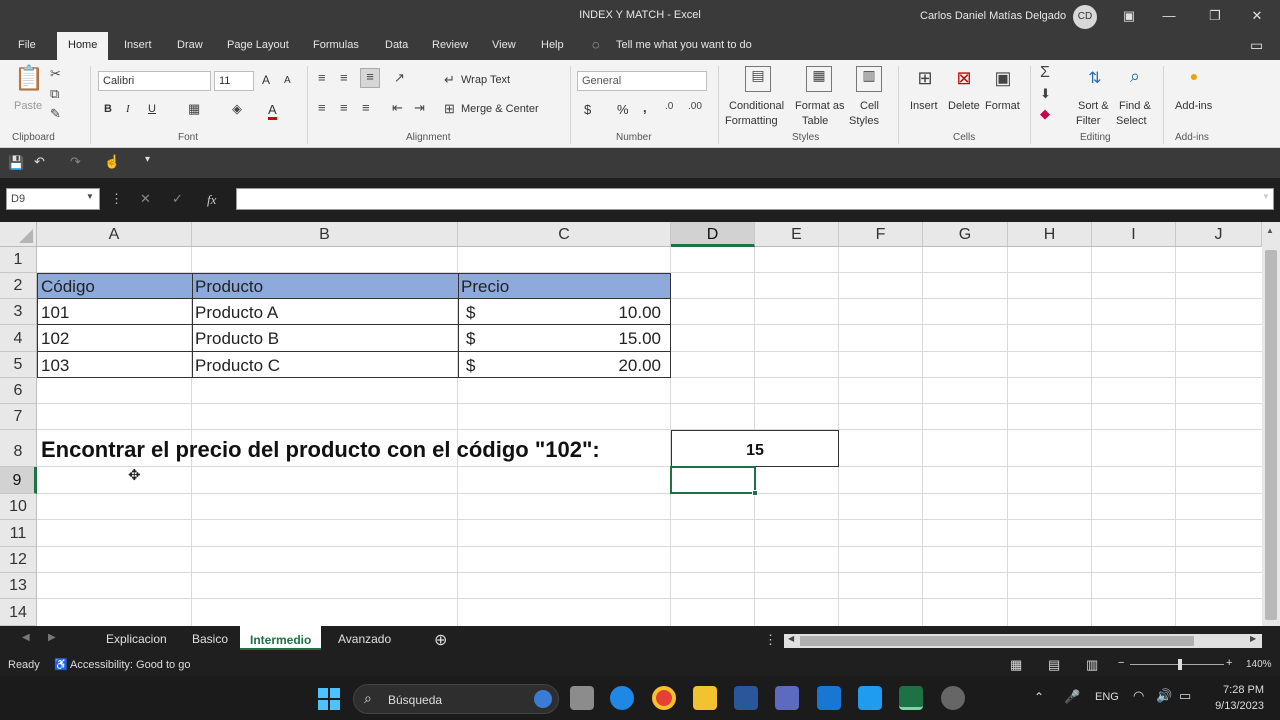 This screenshot has height=720, width=1280. What do you see at coordinates (1135, 76) in the screenshot?
I see `find-select-icon: ⌕` at bounding box center [1135, 76].